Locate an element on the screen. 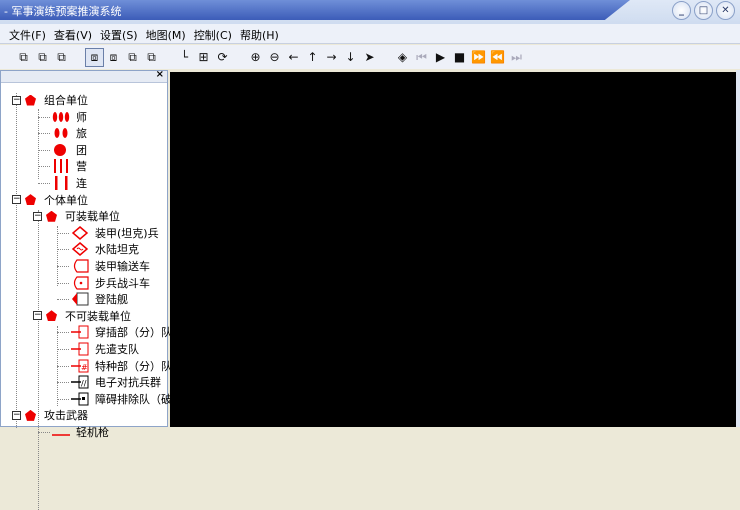 The width and height of the screenshot is (740, 510). tree-item: − 组合单位 is located at coordinates (50, 100).